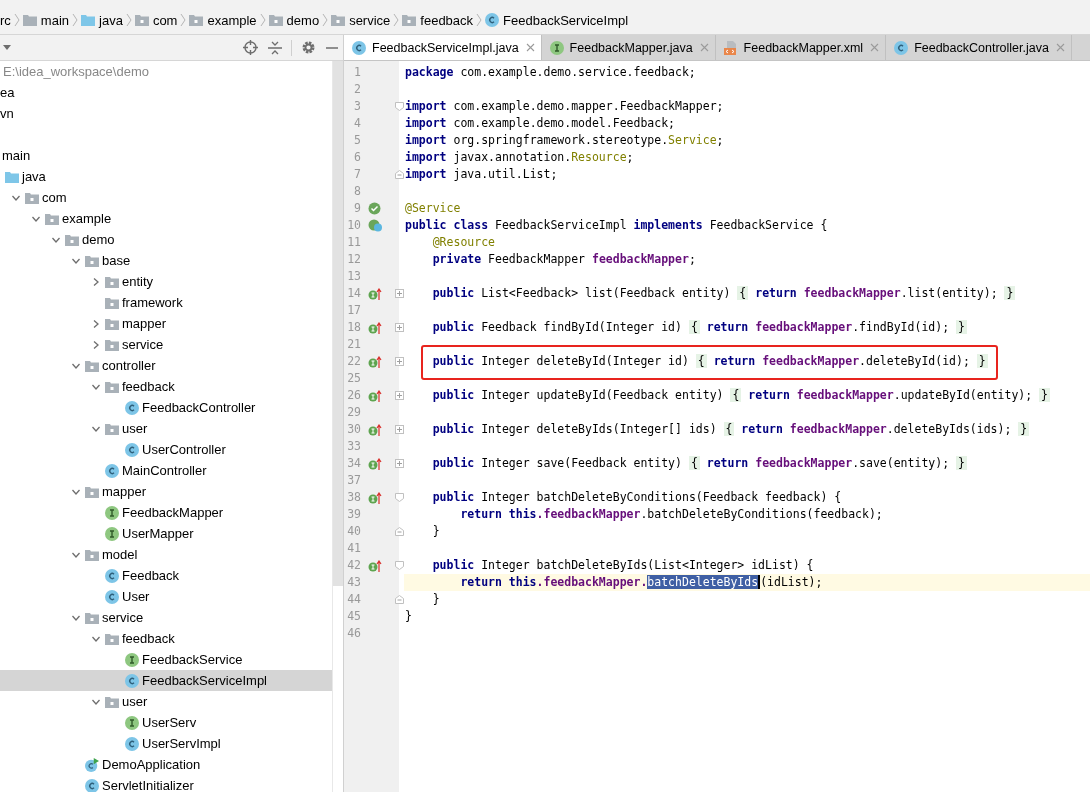 The height and width of the screenshot is (792, 1090). What do you see at coordinates (166, 176) in the screenshot?
I see `tree-item: java` at bounding box center [166, 176].